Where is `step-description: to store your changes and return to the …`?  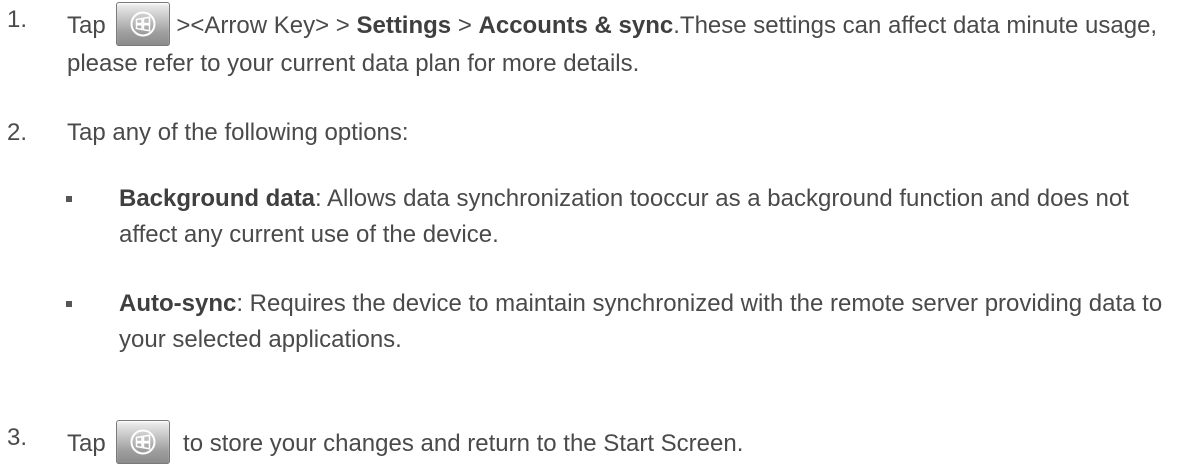 step-description: to store your changes and return to the … is located at coordinates (463, 443).